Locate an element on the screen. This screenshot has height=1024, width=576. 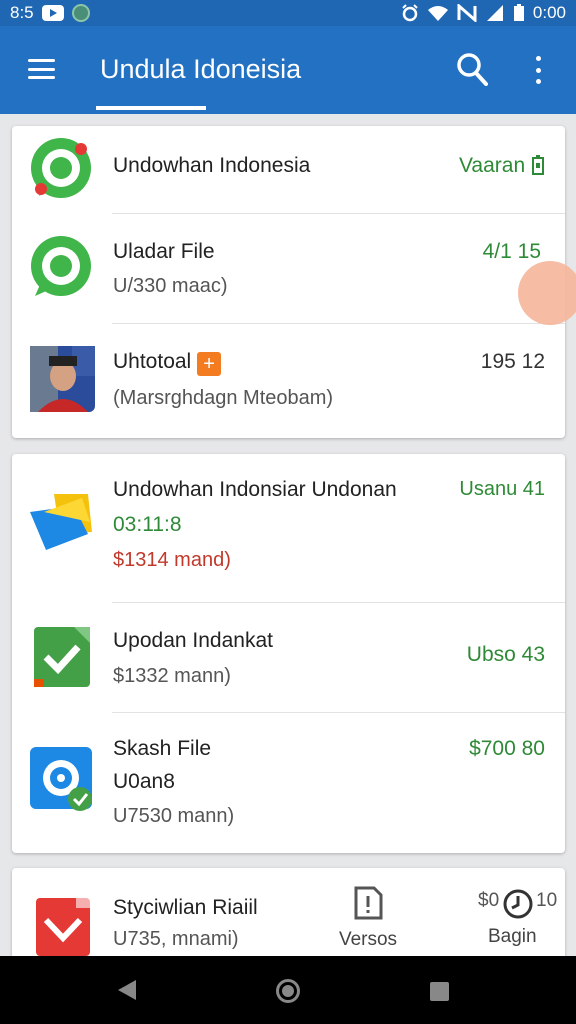
avatar is located at coordinates (62, 379).